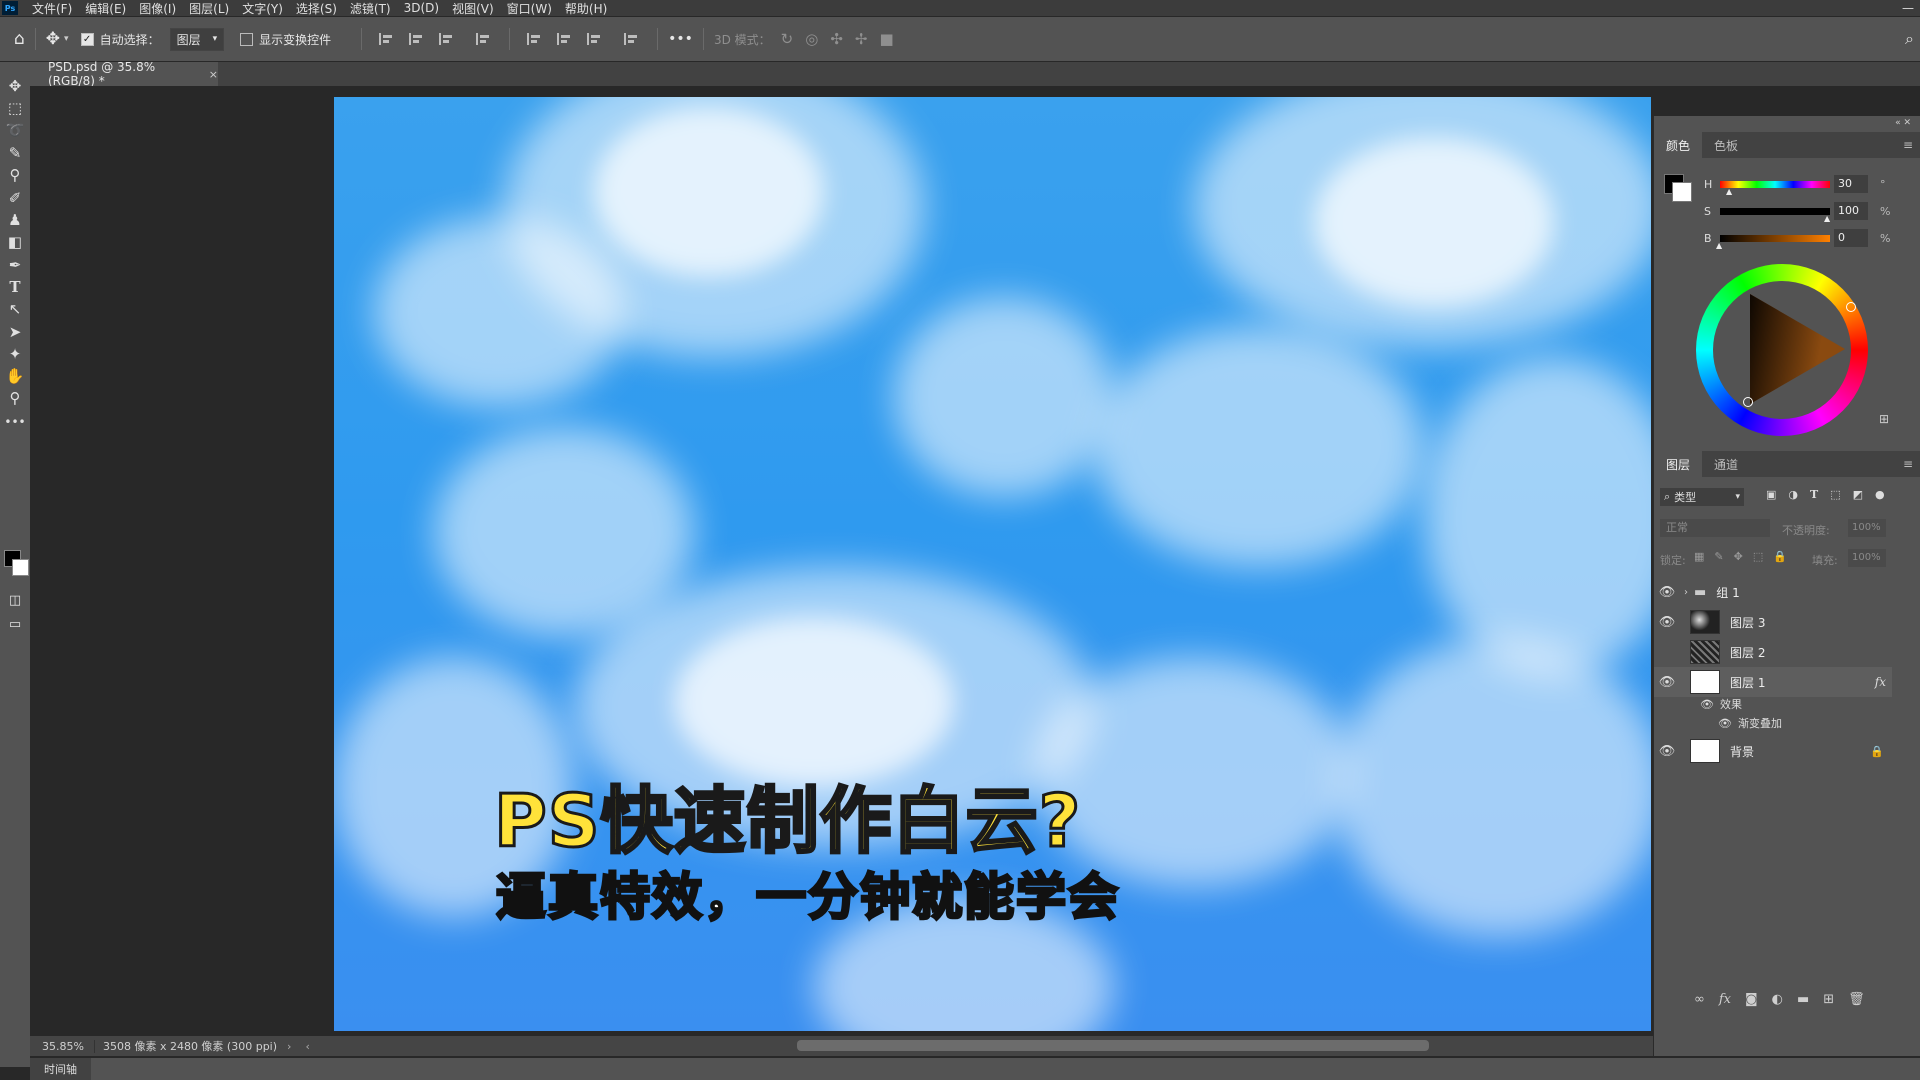 The width and height of the screenshot is (1920, 1080). Describe the element at coordinates (1851, 211) in the screenshot. I see `saturation-value: 100` at that location.